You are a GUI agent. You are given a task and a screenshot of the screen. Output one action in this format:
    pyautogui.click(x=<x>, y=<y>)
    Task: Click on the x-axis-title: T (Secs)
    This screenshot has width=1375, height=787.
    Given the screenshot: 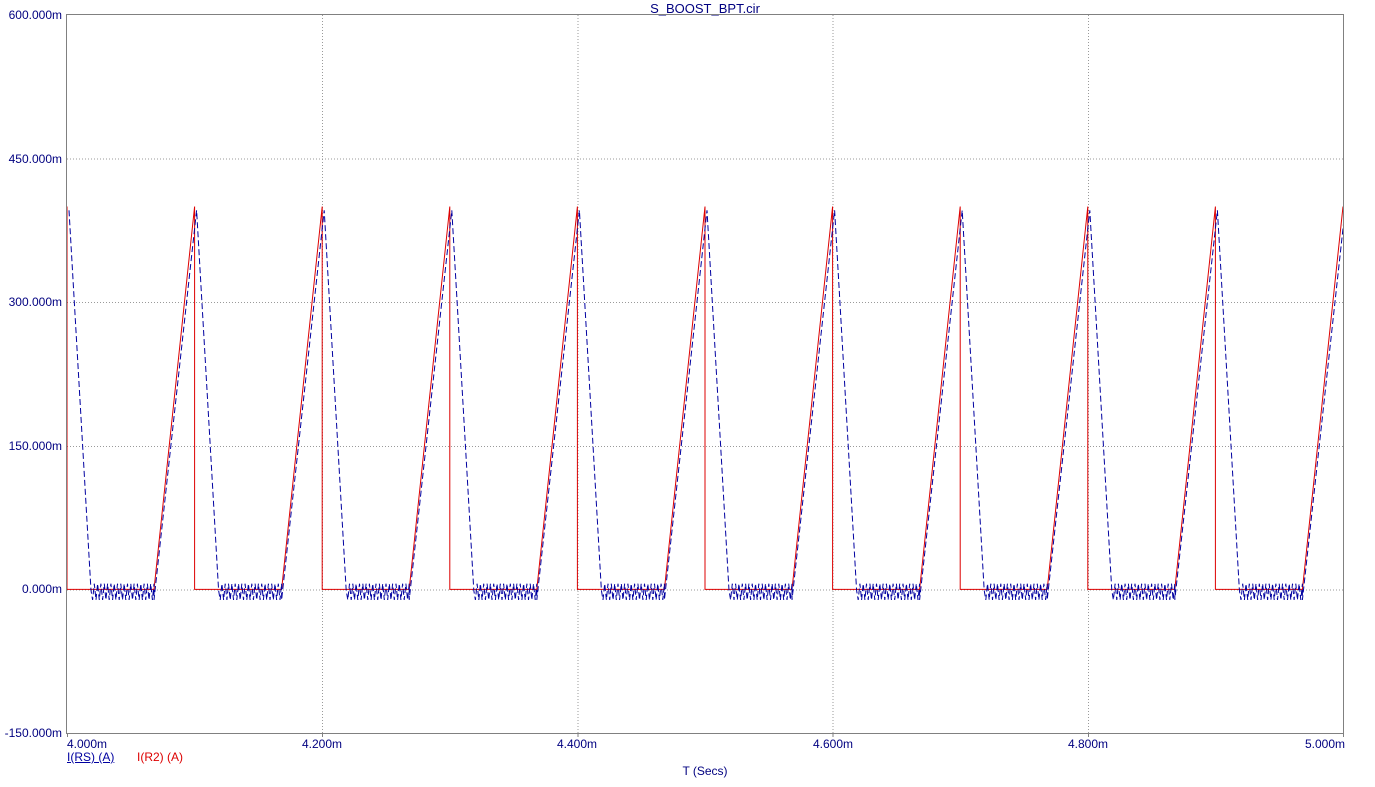 What is the action you would take?
    pyautogui.click(x=705, y=771)
    